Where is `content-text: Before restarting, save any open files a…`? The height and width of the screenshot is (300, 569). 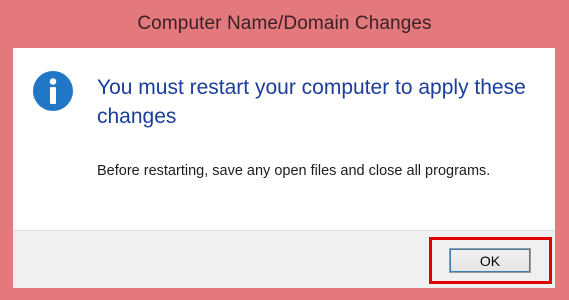
content-text: Before restarting, save any open files a… is located at coordinates (294, 171).